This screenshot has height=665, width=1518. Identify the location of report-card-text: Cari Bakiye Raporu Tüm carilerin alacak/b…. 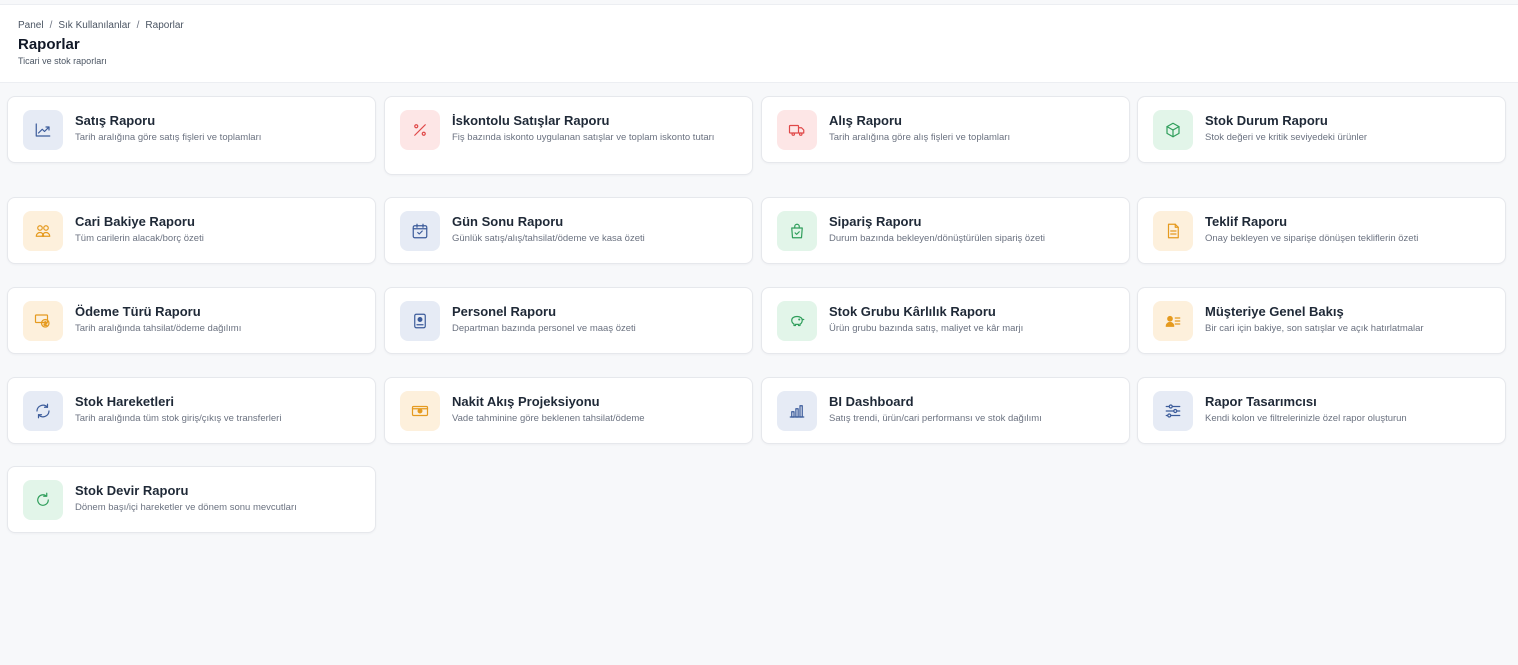
(139, 228).